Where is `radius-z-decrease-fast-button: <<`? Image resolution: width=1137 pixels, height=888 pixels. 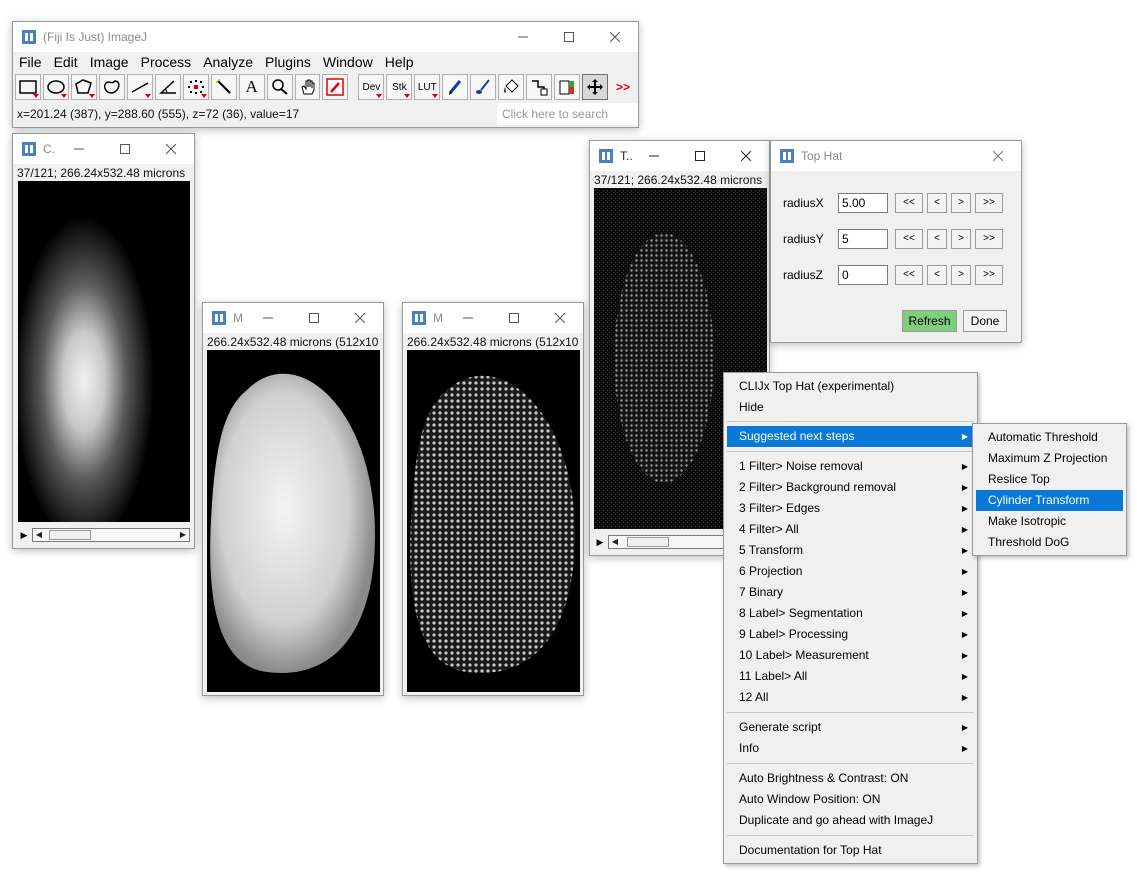
radius-z-decrease-fast-button: << is located at coordinates (909, 275).